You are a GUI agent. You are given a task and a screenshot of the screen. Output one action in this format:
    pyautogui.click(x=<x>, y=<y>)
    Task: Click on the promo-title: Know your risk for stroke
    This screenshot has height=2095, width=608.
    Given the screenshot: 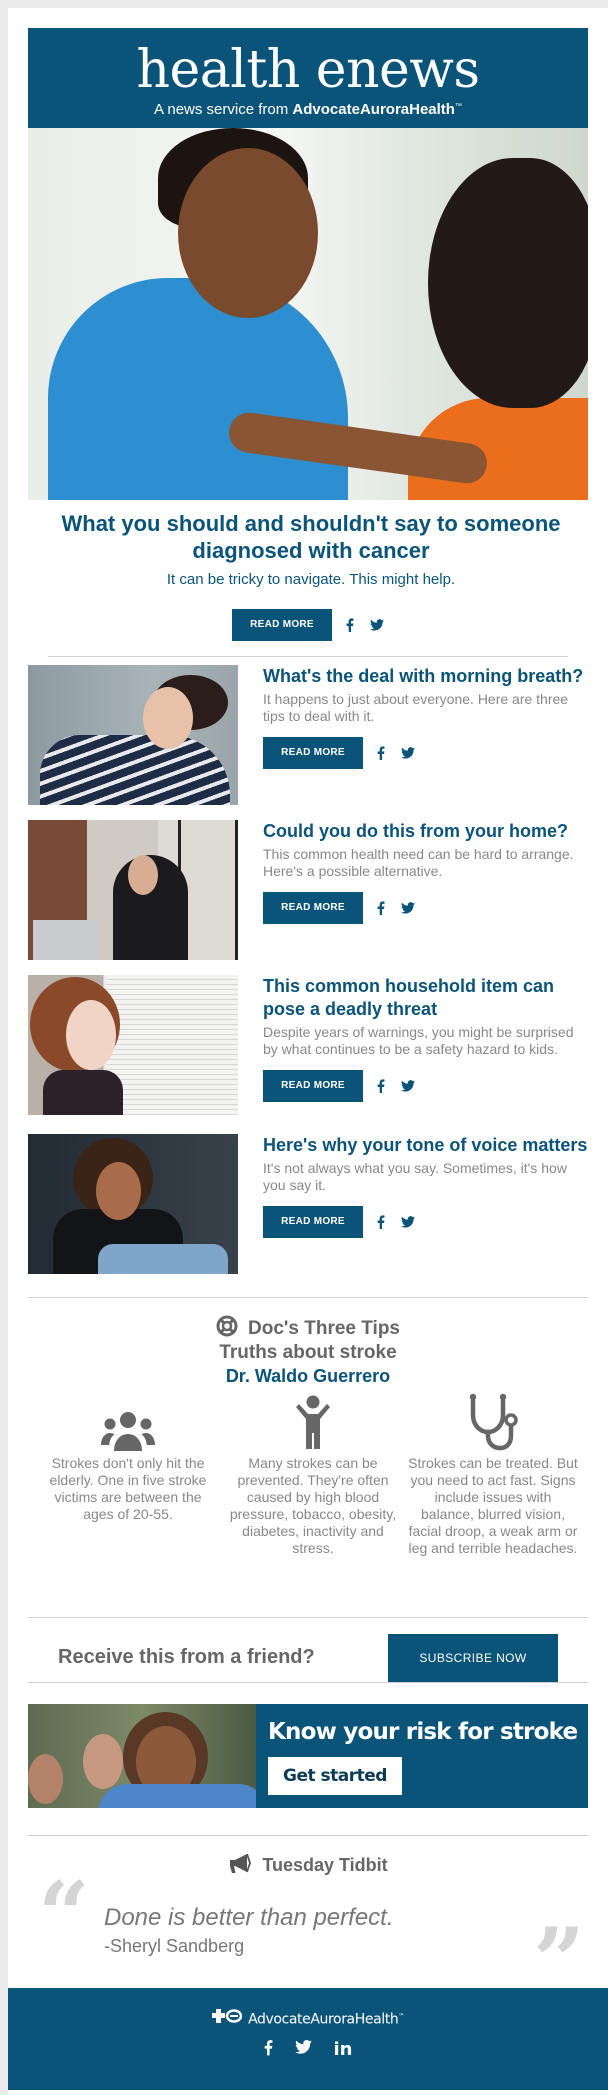 What is the action you would take?
    pyautogui.click(x=423, y=1732)
    